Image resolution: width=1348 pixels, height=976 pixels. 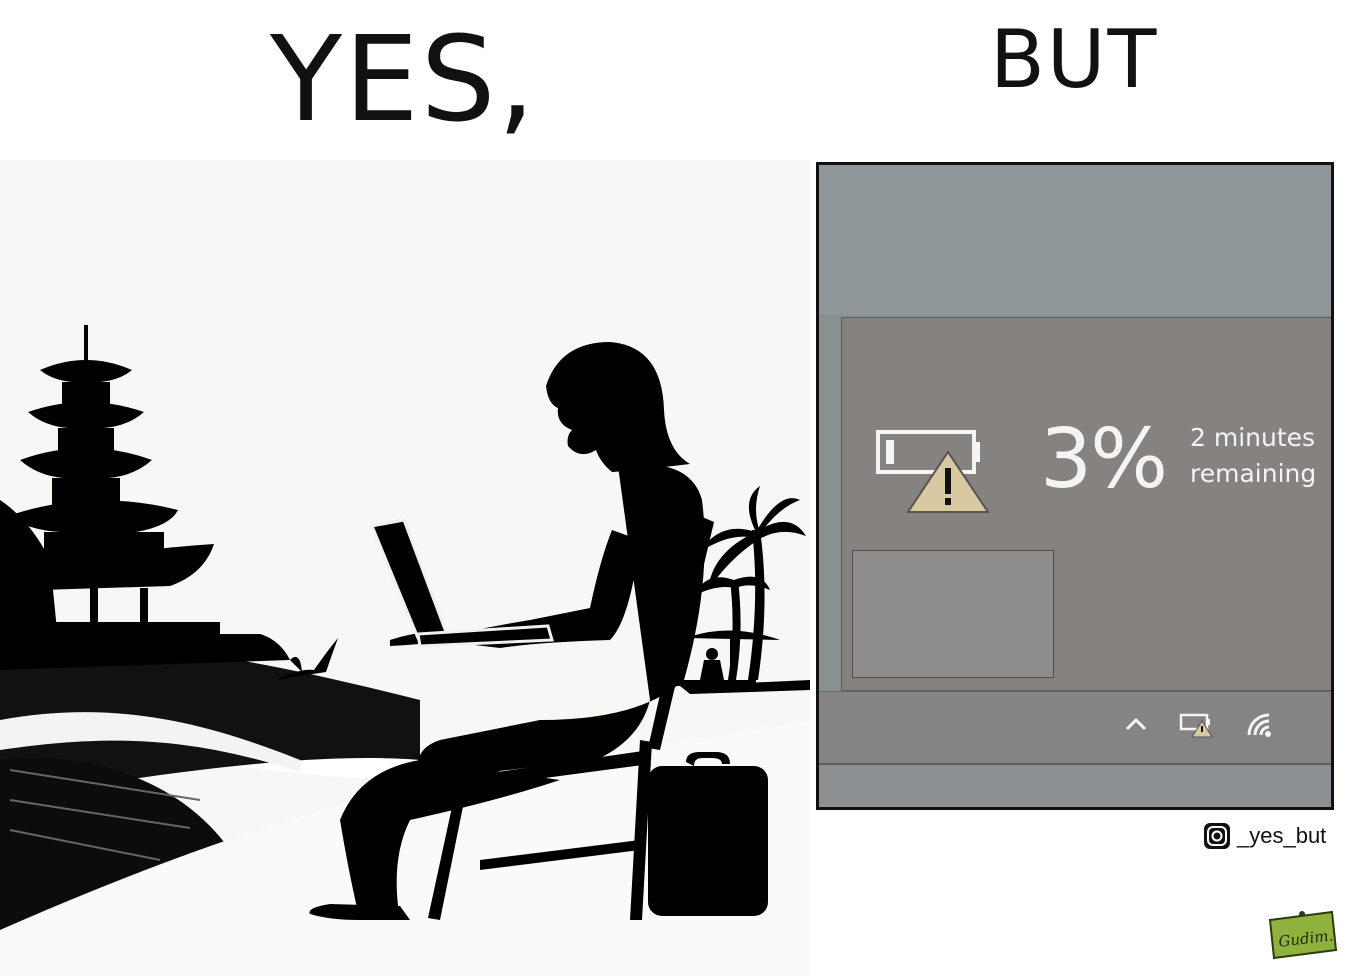 I want to click on flyout-tile, so click(x=953, y=614).